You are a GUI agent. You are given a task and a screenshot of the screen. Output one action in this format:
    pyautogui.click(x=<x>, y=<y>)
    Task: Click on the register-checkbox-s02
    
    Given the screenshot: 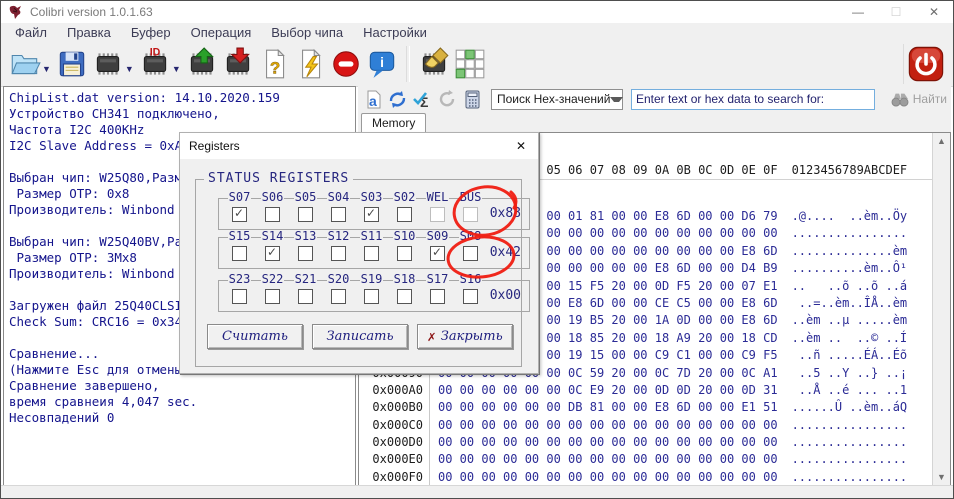 What is the action you would take?
    pyautogui.click(x=404, y=214)
    